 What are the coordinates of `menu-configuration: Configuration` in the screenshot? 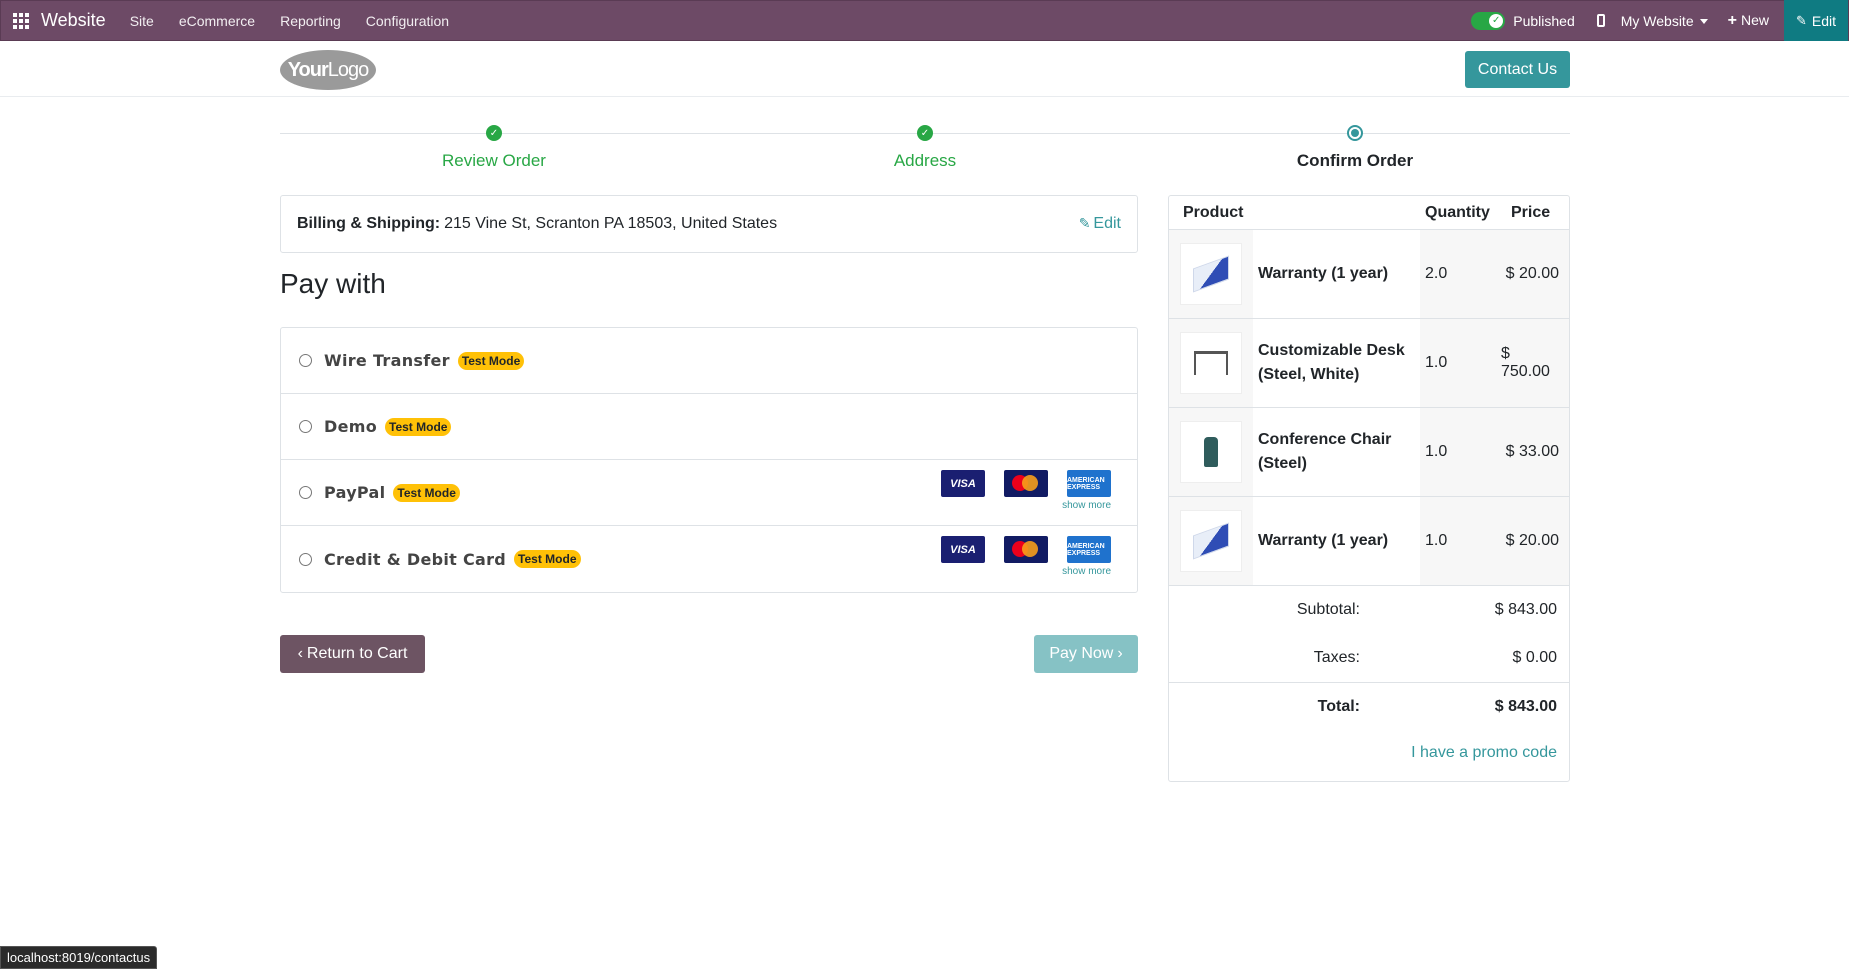 It's located at (407, 21).